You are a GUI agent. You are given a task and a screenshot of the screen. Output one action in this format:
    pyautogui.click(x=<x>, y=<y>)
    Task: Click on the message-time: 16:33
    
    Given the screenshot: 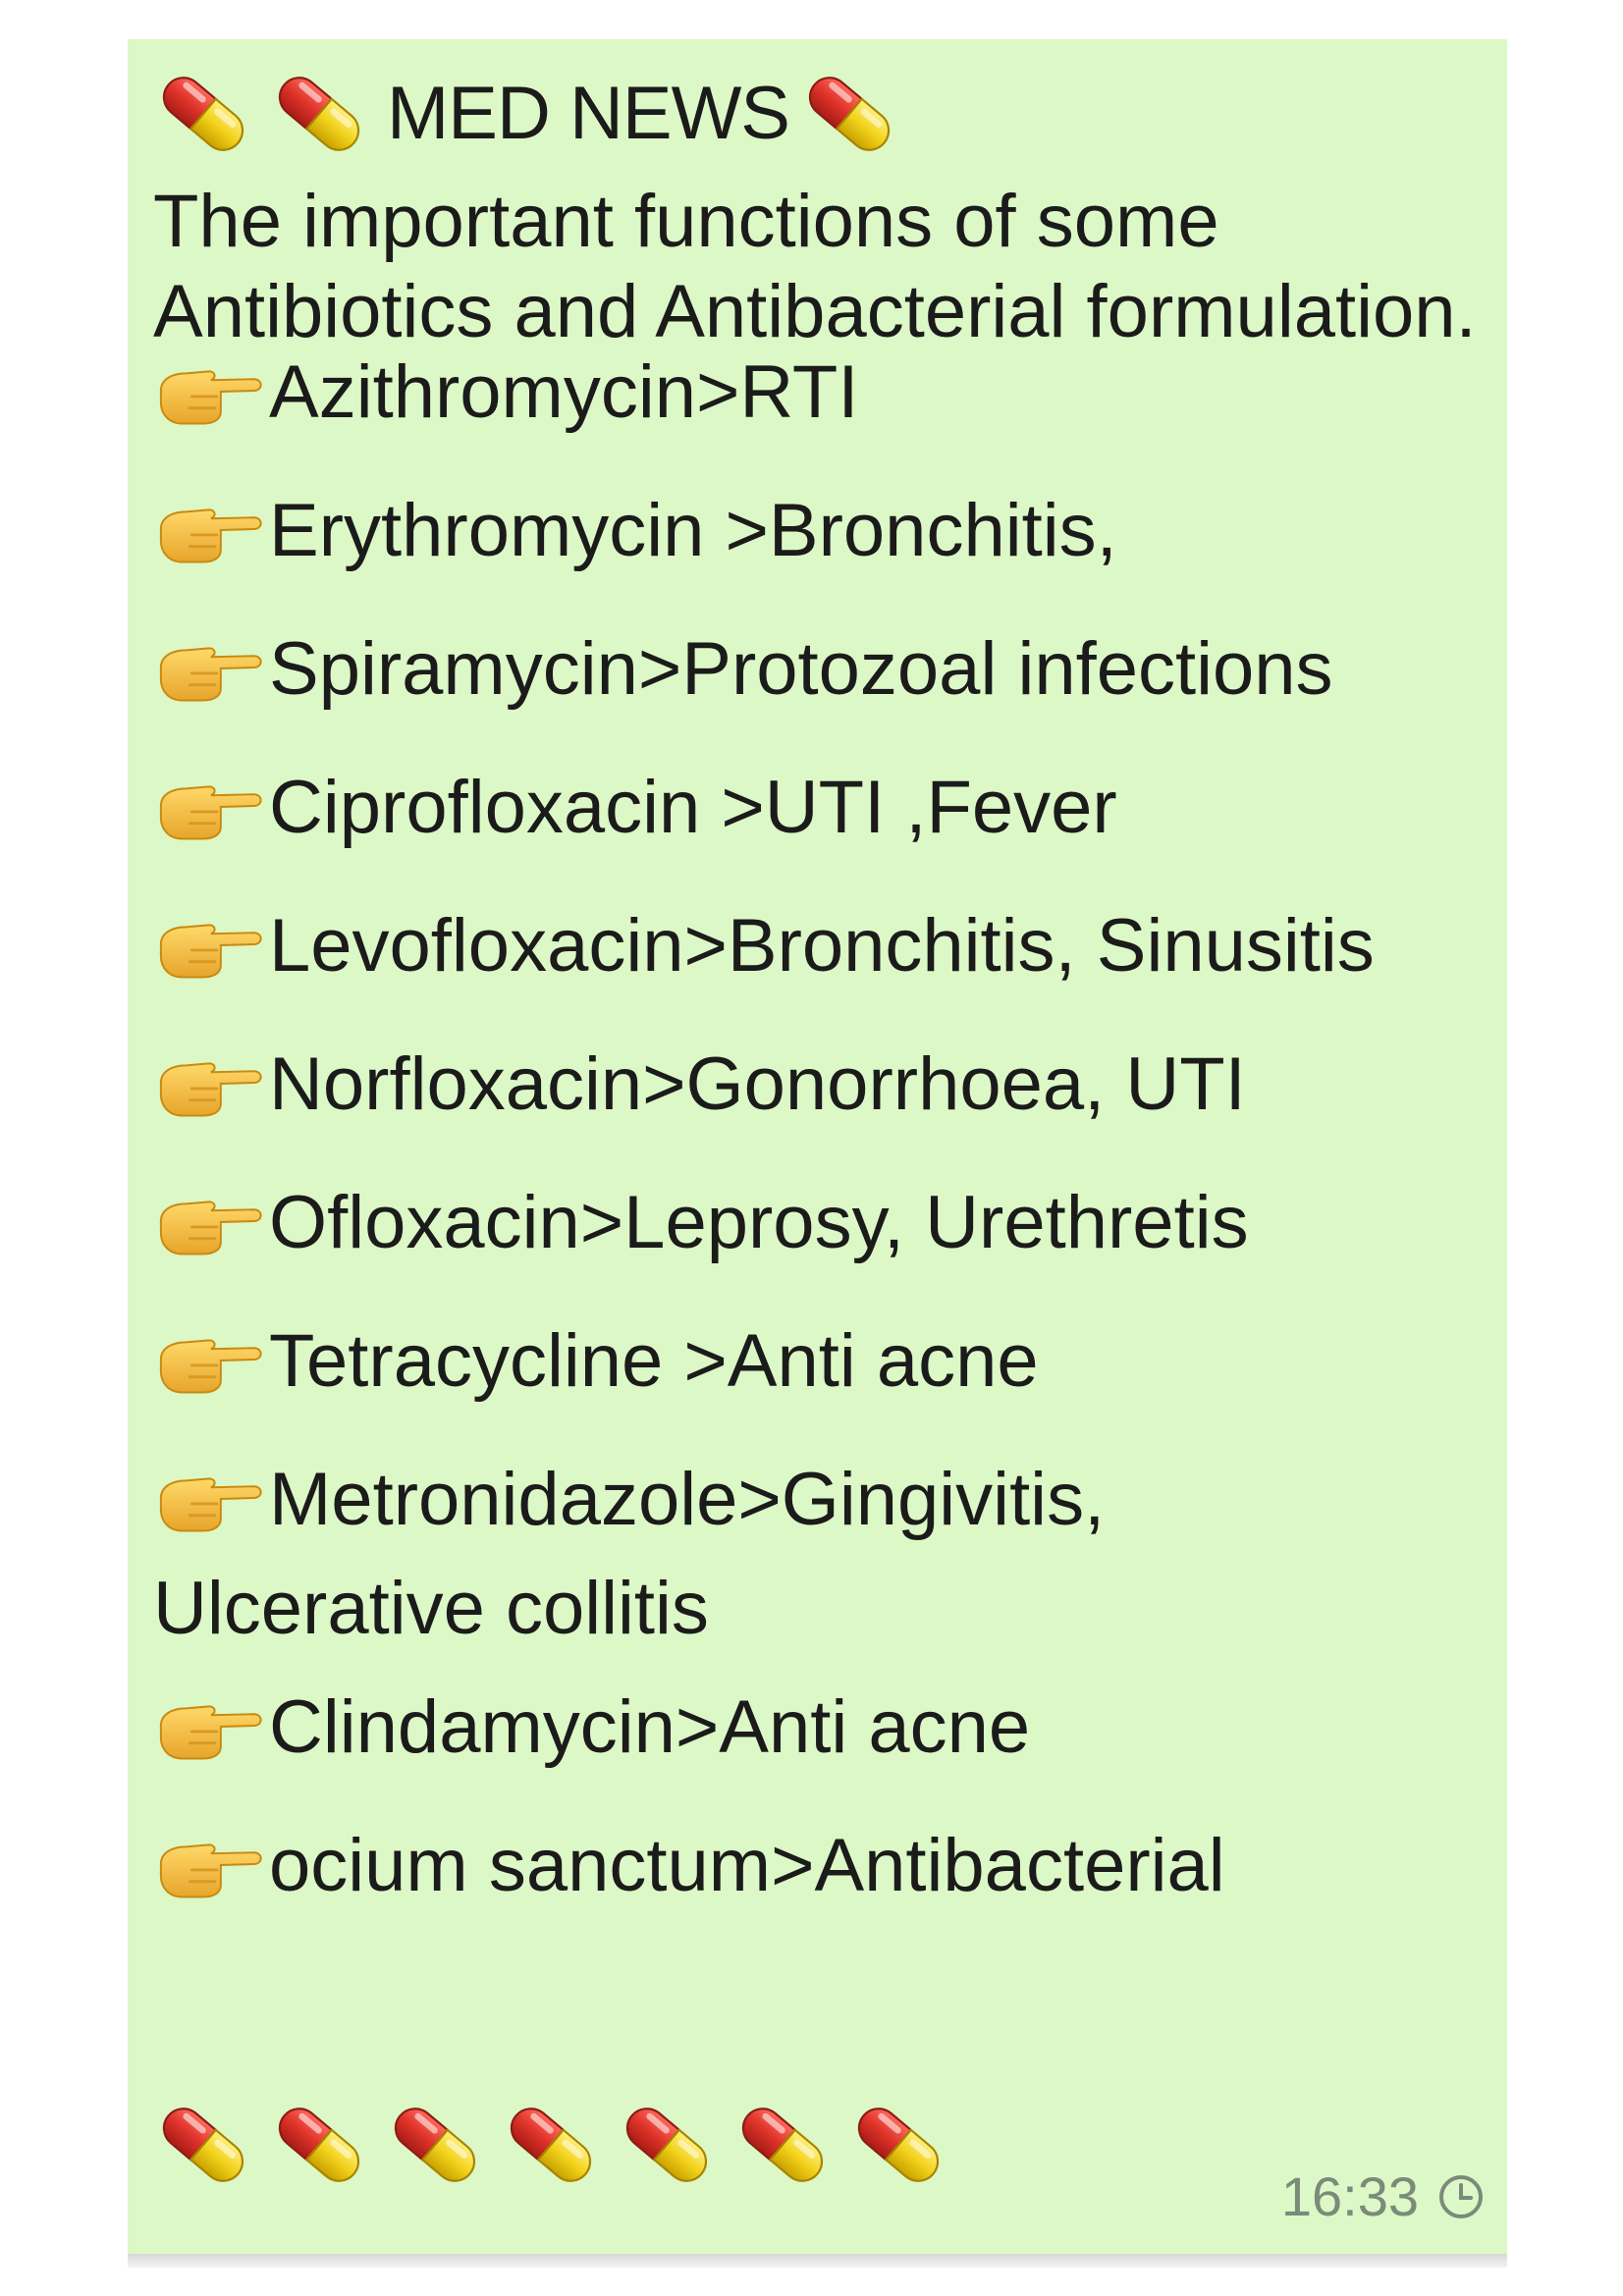 What is the action you would take?
    pyautogui.click(x=1350, y=2196)
    